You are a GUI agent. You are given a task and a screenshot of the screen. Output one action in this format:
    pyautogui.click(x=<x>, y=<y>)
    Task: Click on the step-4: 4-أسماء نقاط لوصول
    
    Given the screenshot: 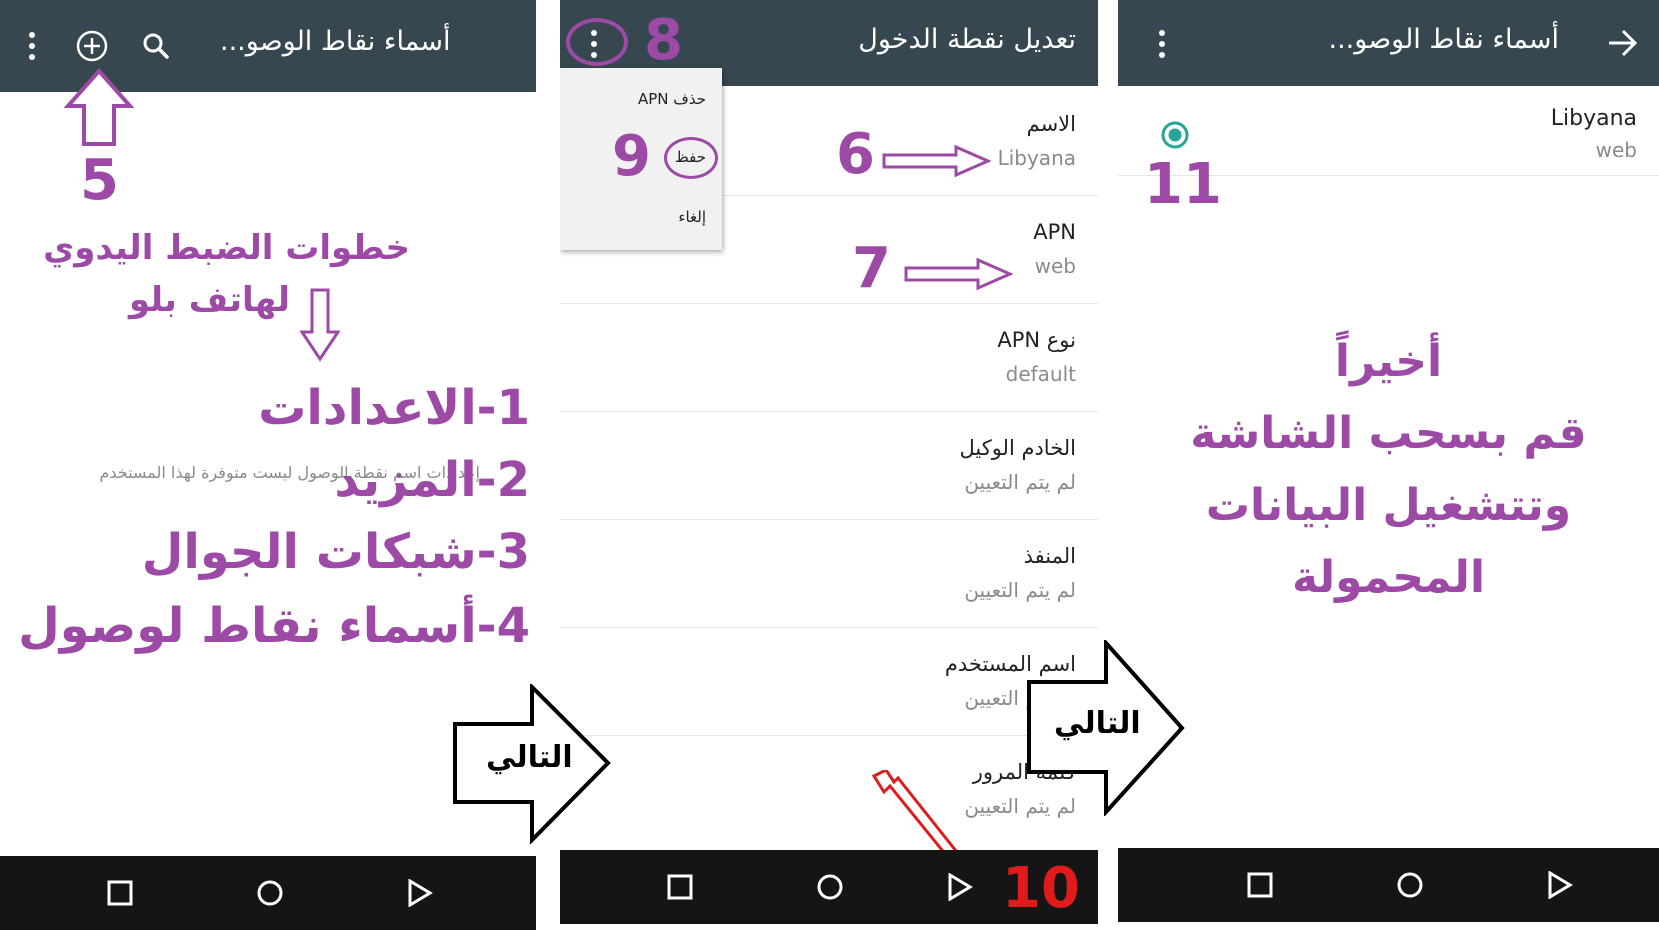 What is the action you would take?
    pyautogui.click(x=274, y=626)
    